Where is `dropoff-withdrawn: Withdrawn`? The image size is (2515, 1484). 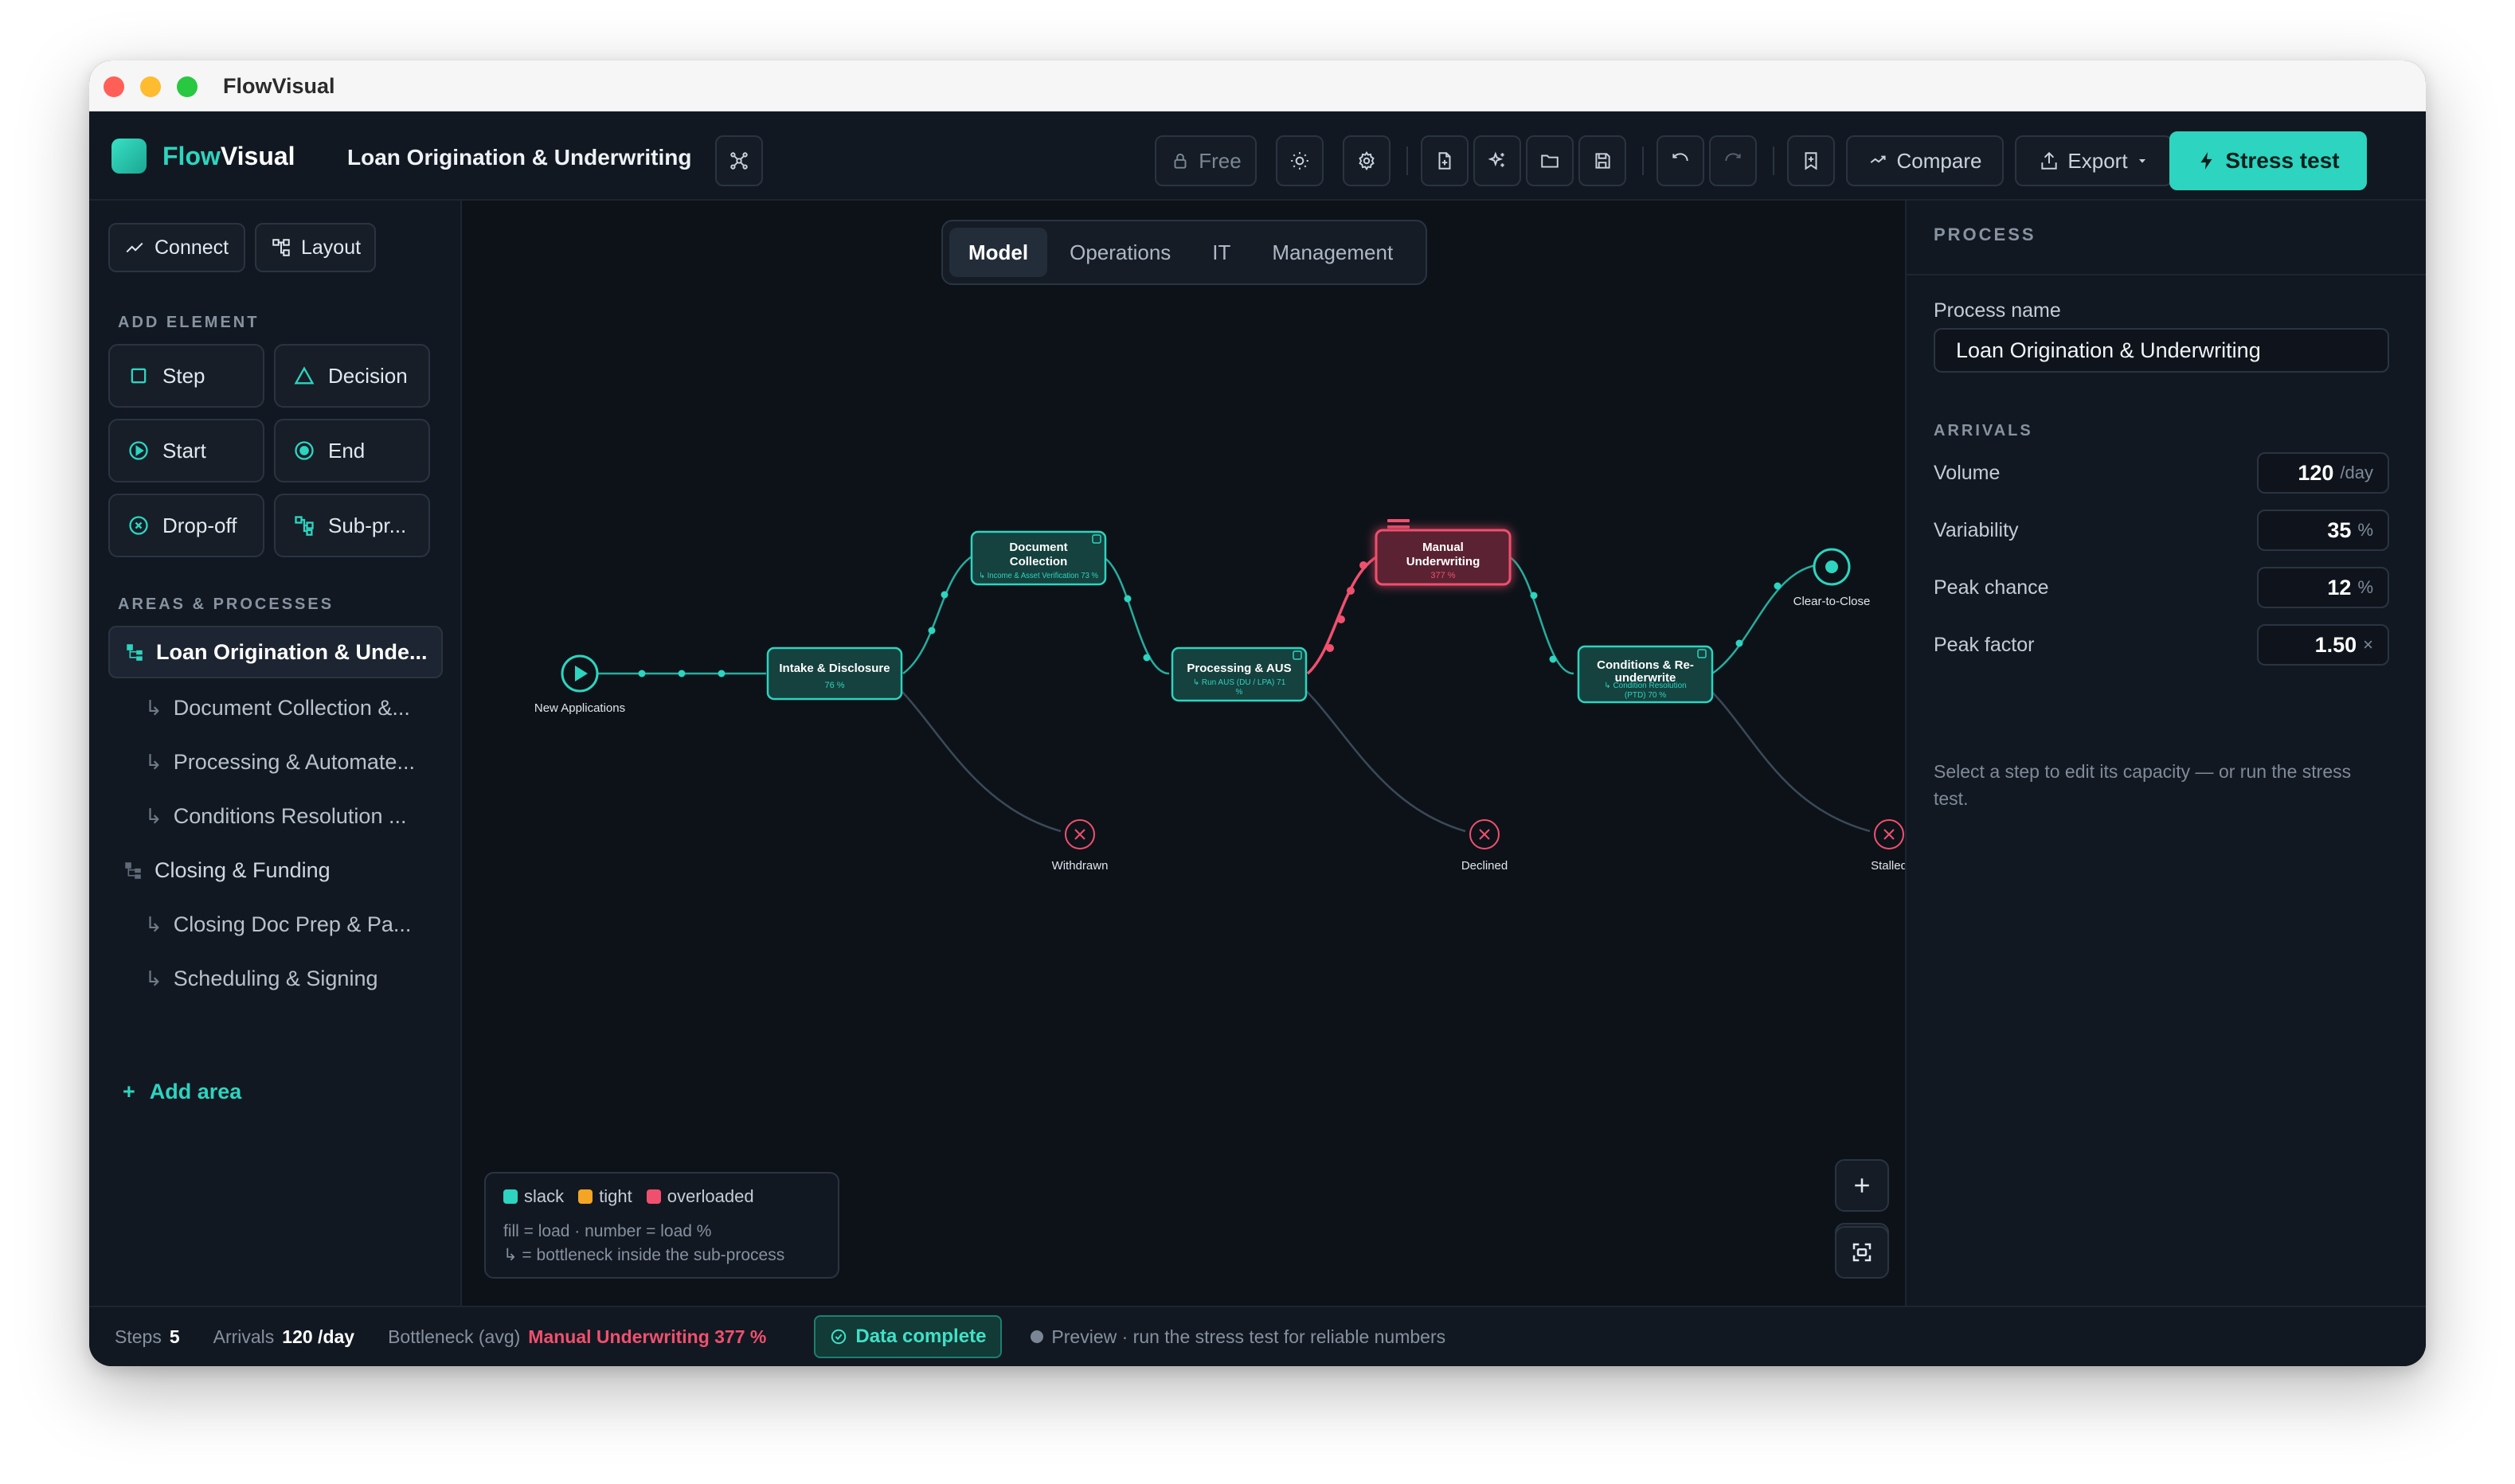
dropoff-withdrawn: Withdrawn is located at coordinates (1080, 846).